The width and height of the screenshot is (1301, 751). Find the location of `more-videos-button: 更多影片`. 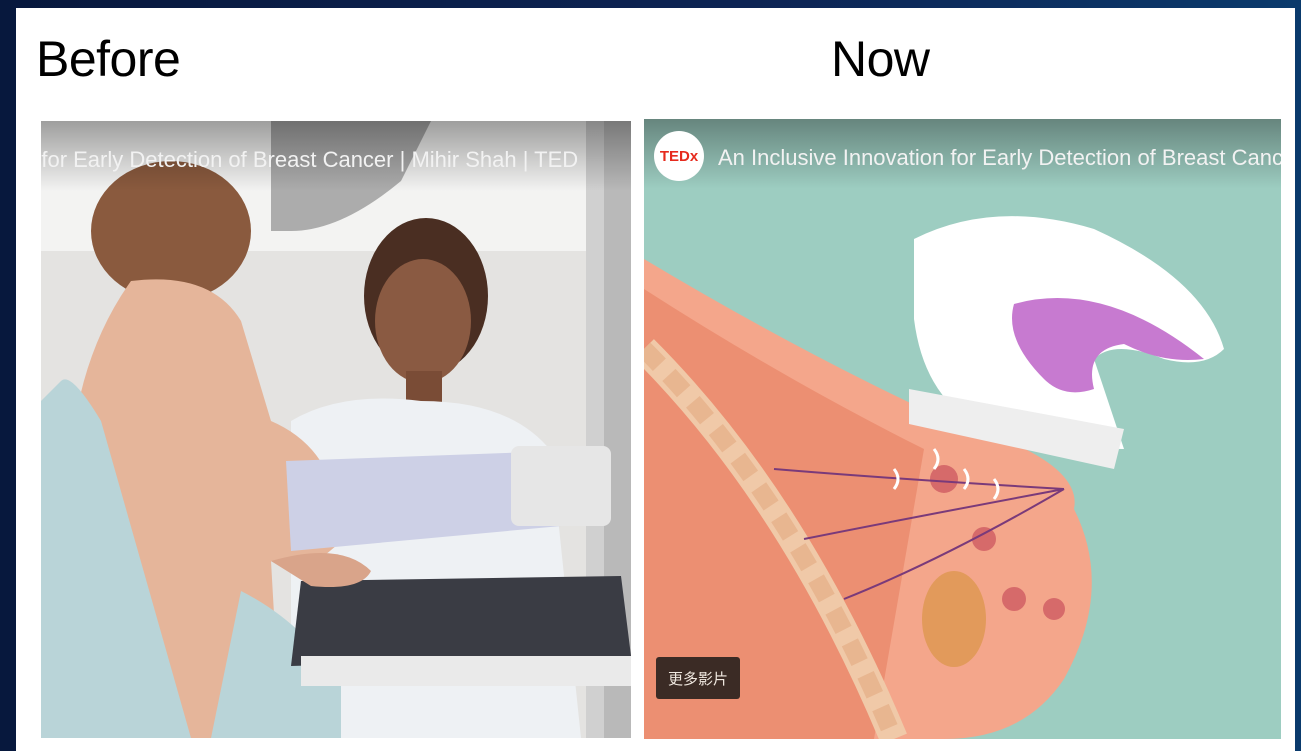

more-videos-button: 更多影片 is located at coordinates (698, 678).